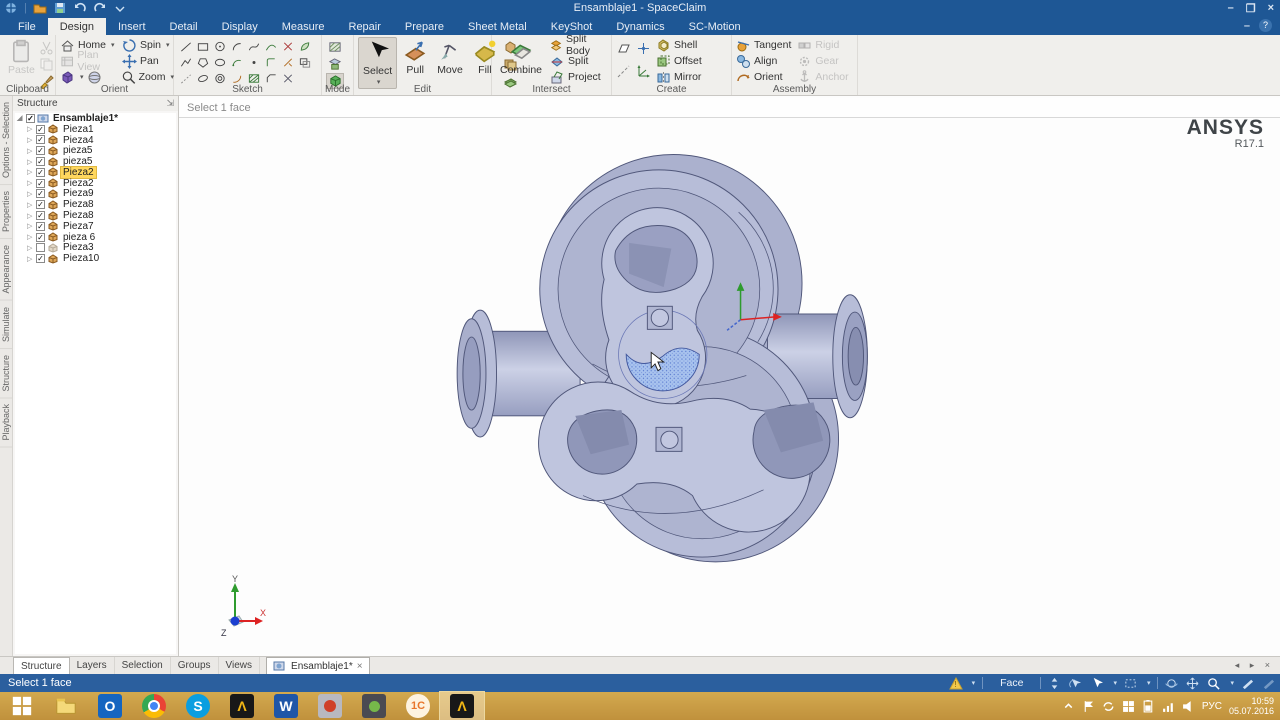 The height and width of the screenshot is (720, 1280). What do you see at coordinates (763, 77) in the screenshot?
I see `orient-button: Orient` at bounding box center [763, 77].